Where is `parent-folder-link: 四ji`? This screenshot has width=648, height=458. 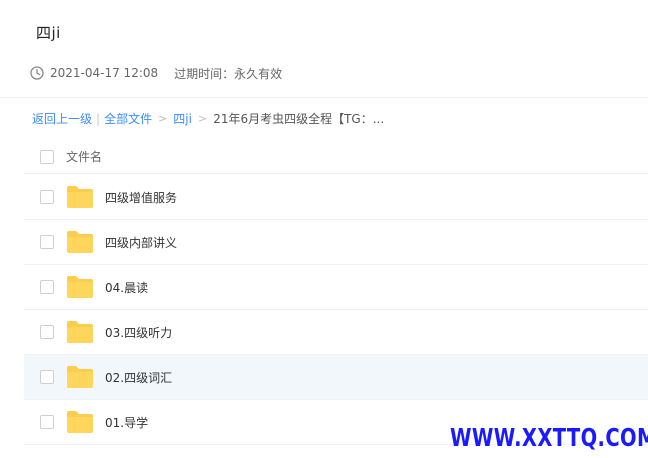
parent-folder-link: 四ji is located at coordinates (182, 118).